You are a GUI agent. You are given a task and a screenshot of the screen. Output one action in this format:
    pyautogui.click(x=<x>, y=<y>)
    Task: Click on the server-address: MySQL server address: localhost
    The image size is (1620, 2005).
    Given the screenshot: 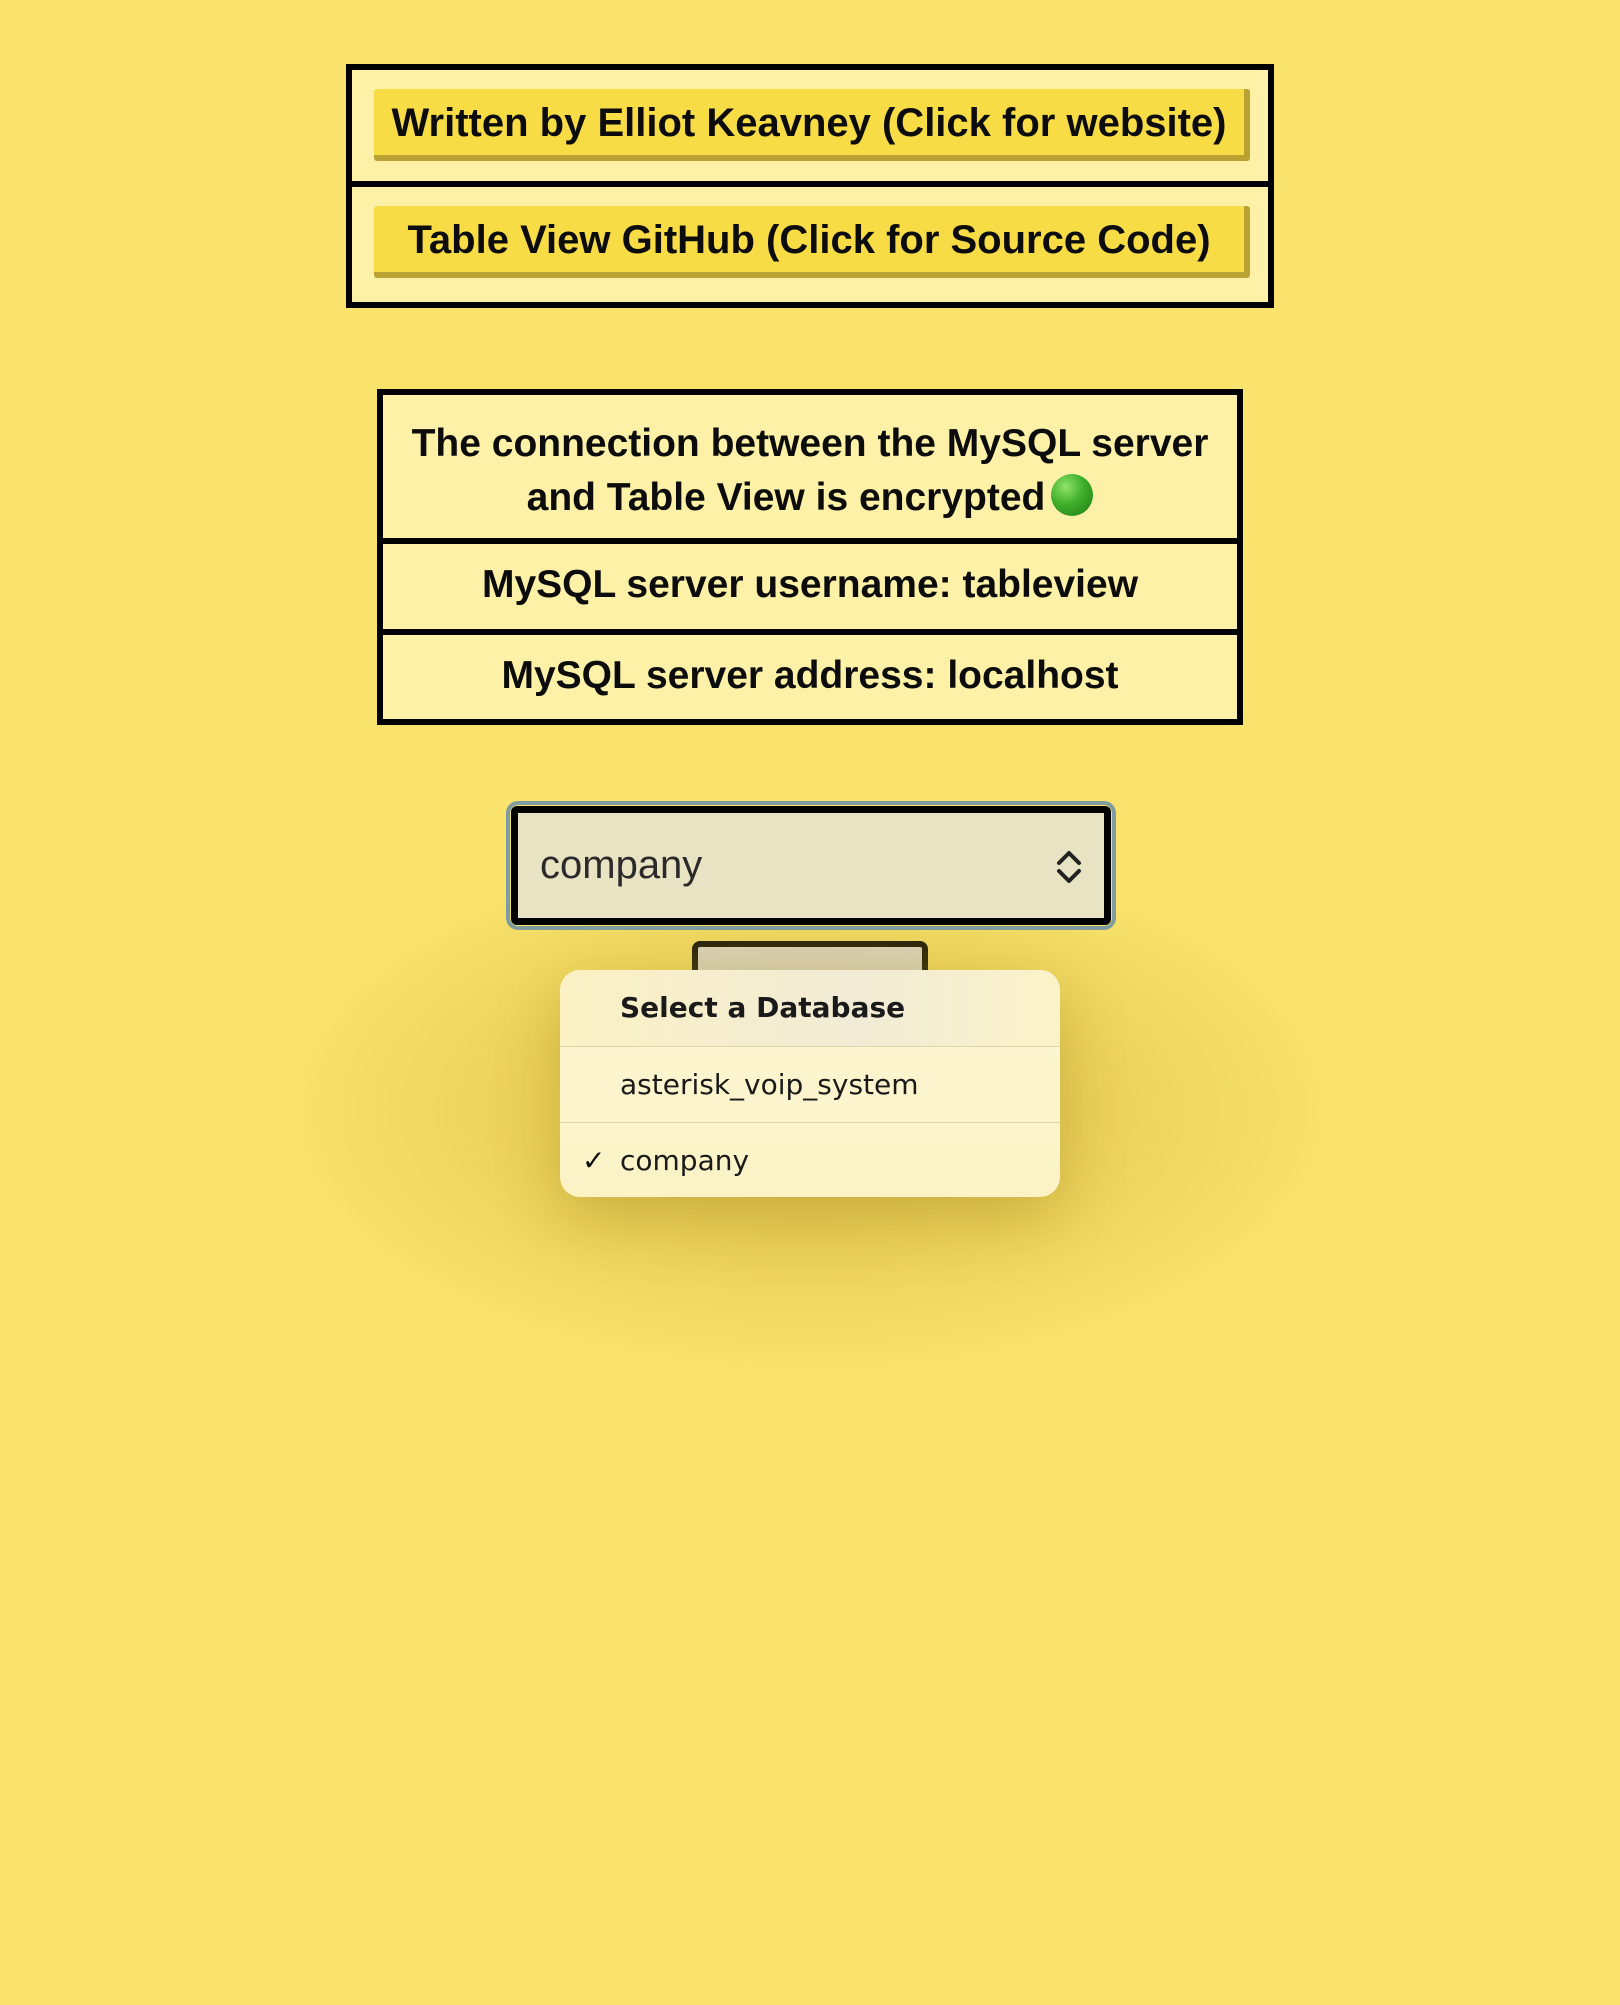 What is the action you would take?
    pyautogui.click(x=810, y=675)
    